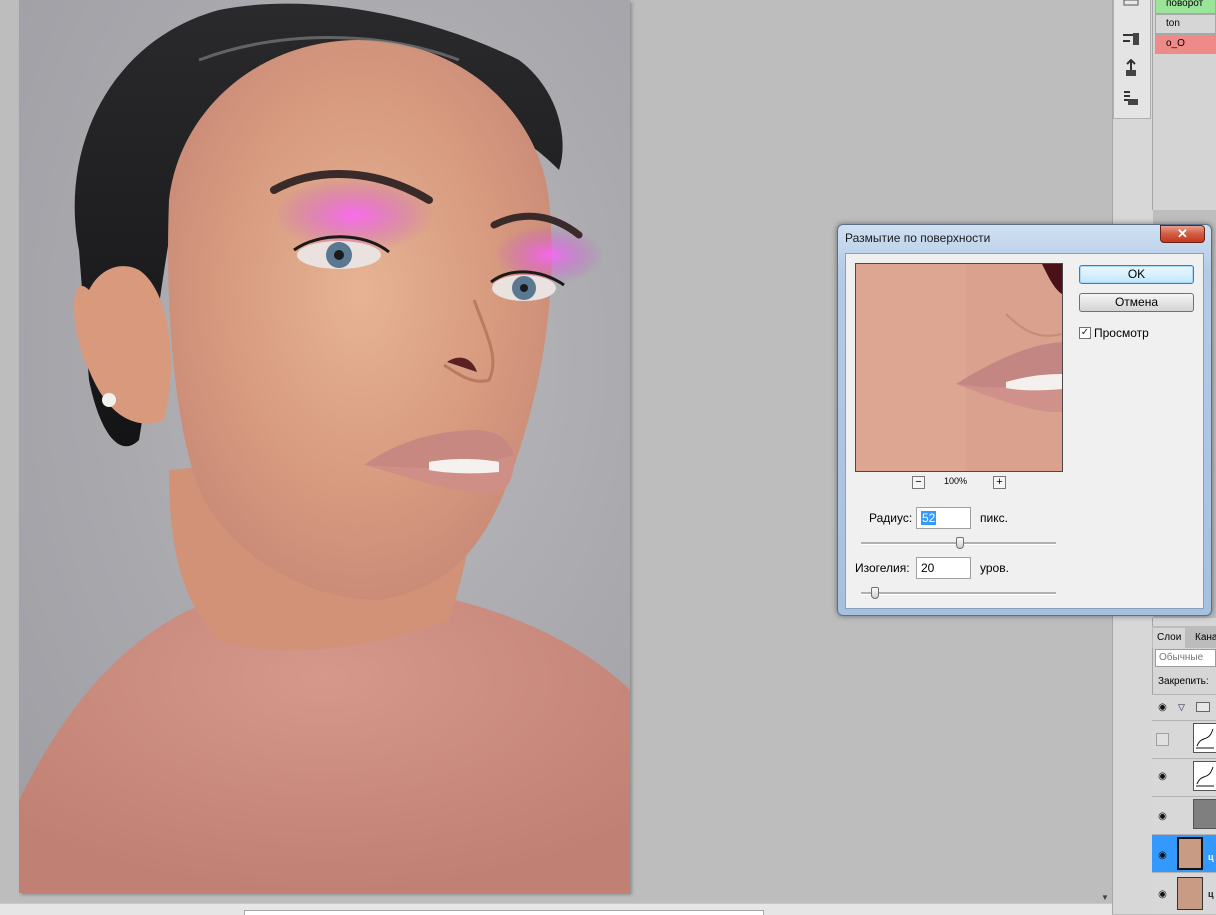 Image resolution: width=1216 pixels, height=915 pixels. What do you see at coordinates (1185, 44) in the screenshot?
I see `action-item: o_O` at bounding box center [1185, 44].